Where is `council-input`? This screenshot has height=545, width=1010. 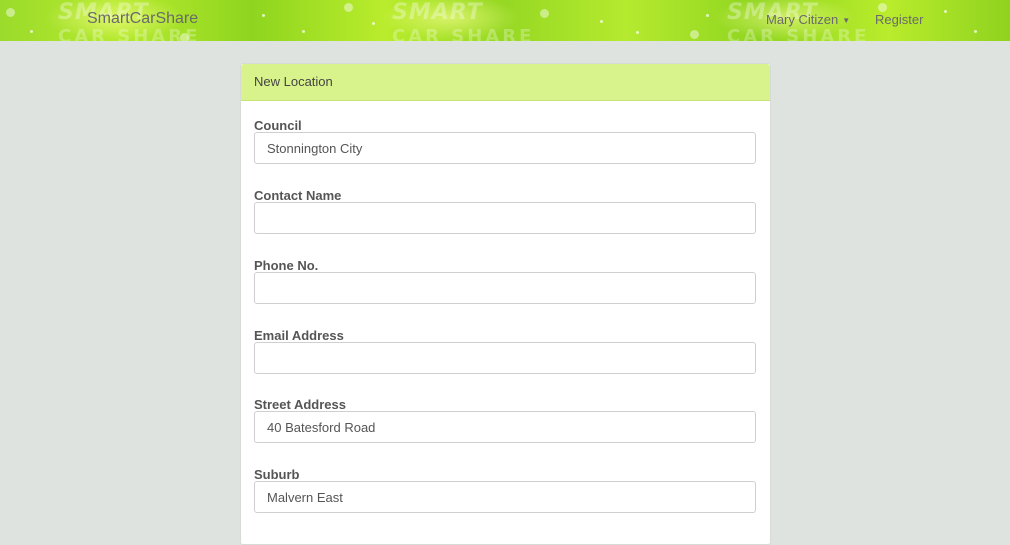
council-input is located at coordinates (505, 148).